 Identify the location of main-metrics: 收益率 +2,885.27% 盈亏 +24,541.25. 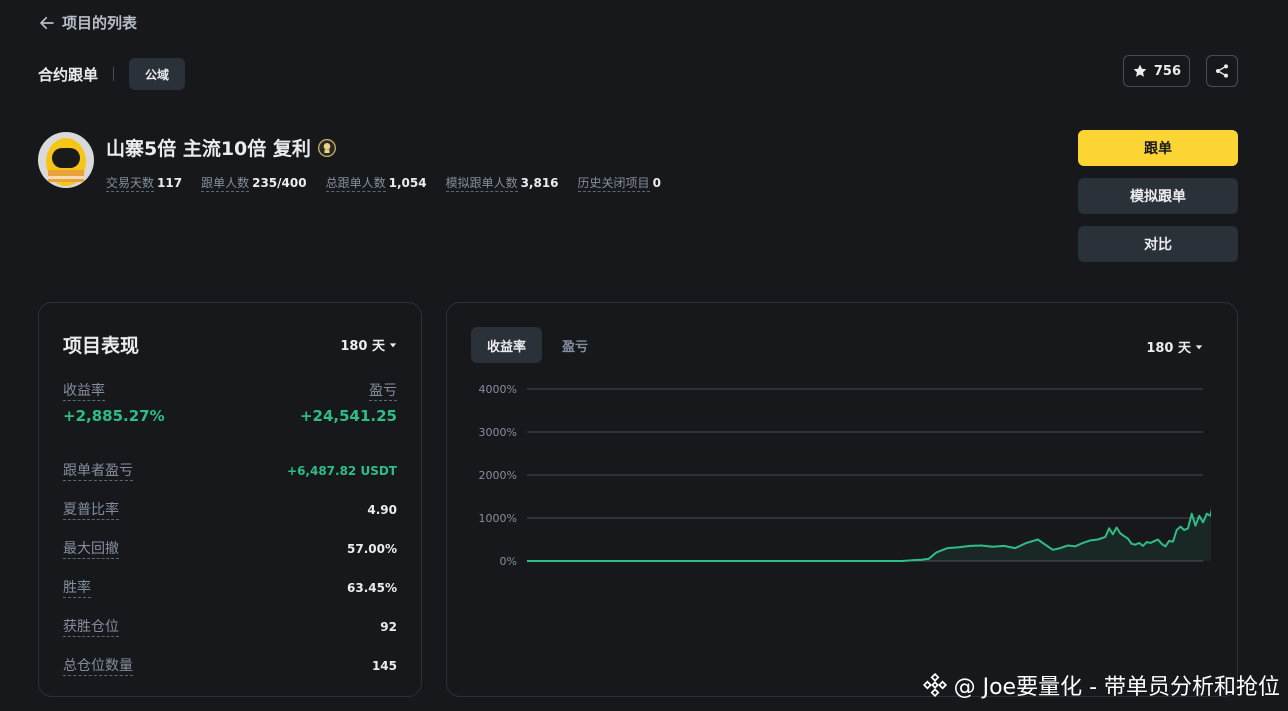
(230, 402).